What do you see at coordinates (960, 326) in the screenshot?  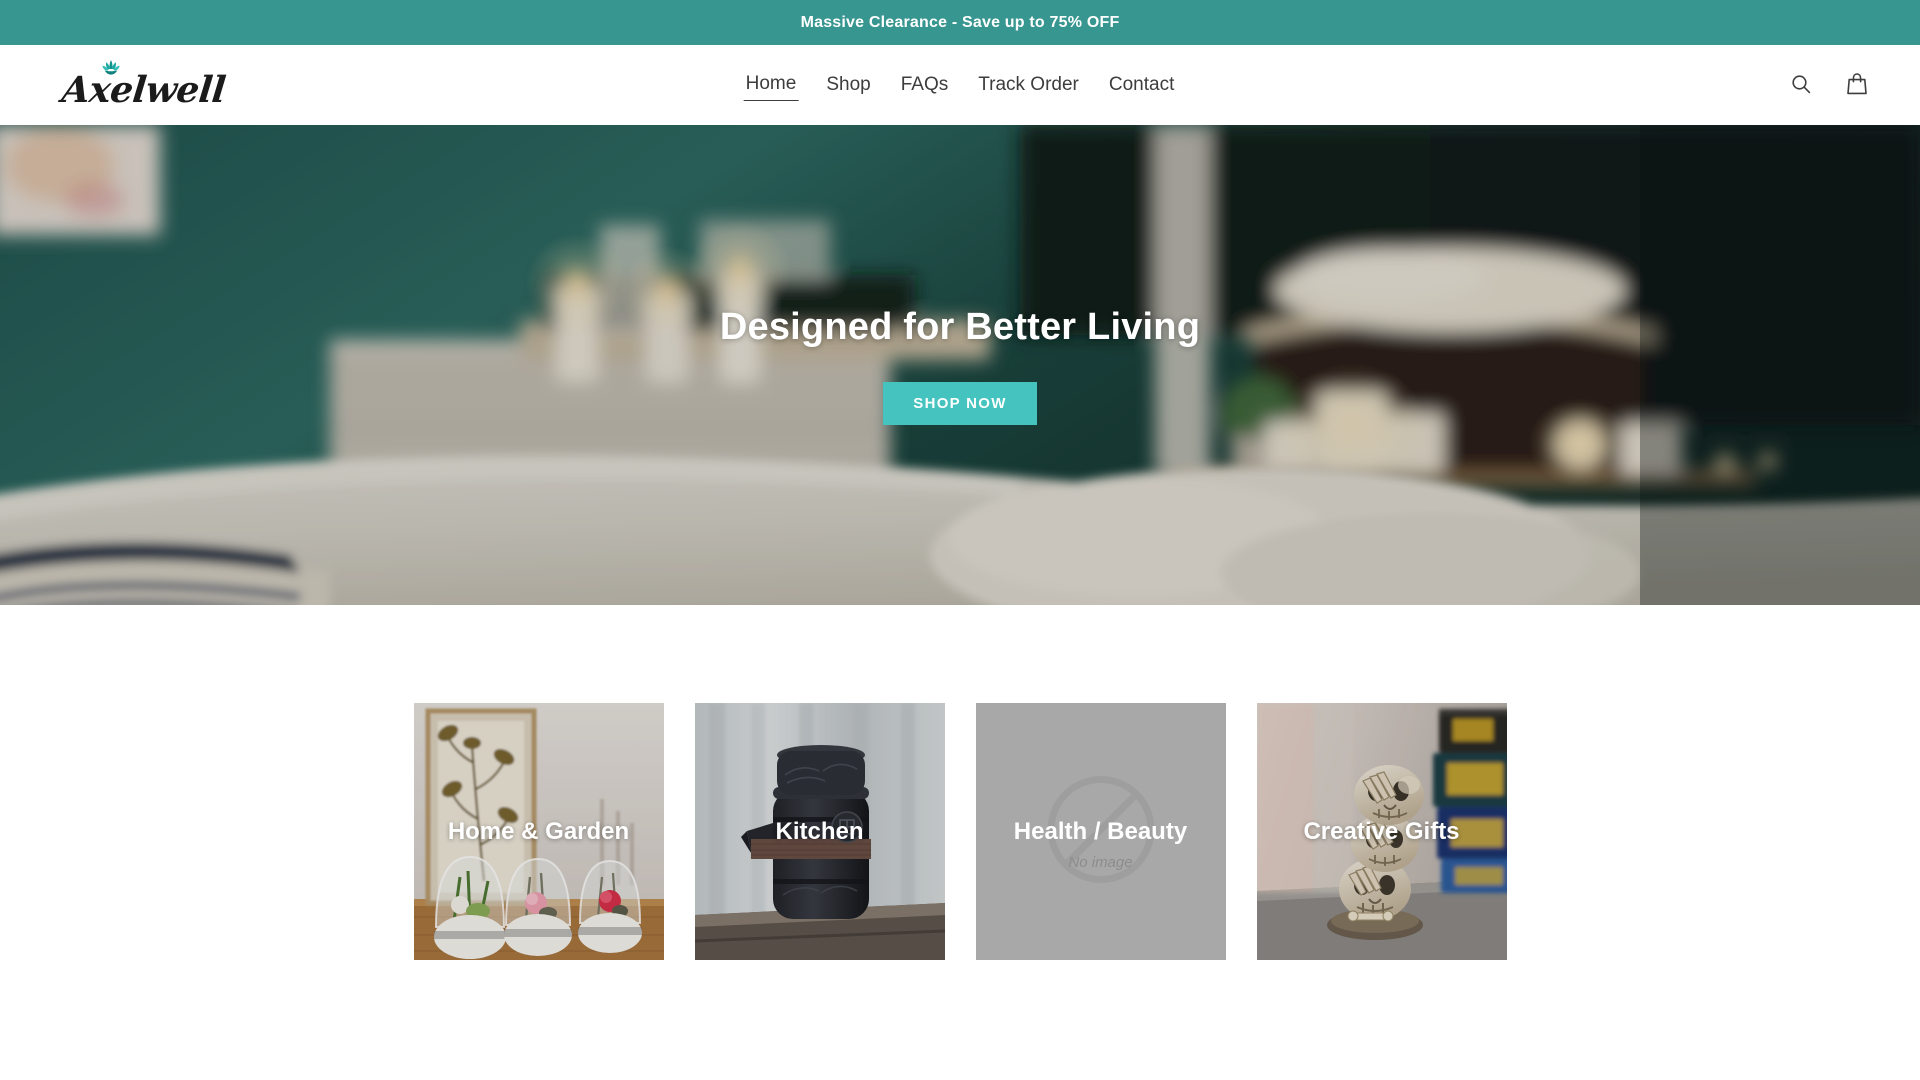 I see `hero-title: Designed for Better Living` at bounding box center [960, 326].